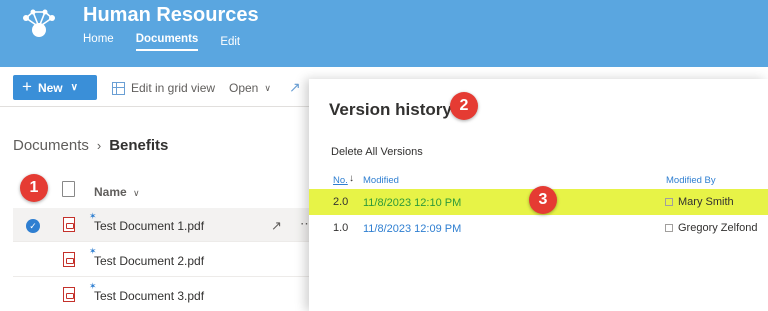  What do you see at coordinates (390, 109) in the screenshot?
I see `panel-title: Version history` at bounding box center [390, 109].